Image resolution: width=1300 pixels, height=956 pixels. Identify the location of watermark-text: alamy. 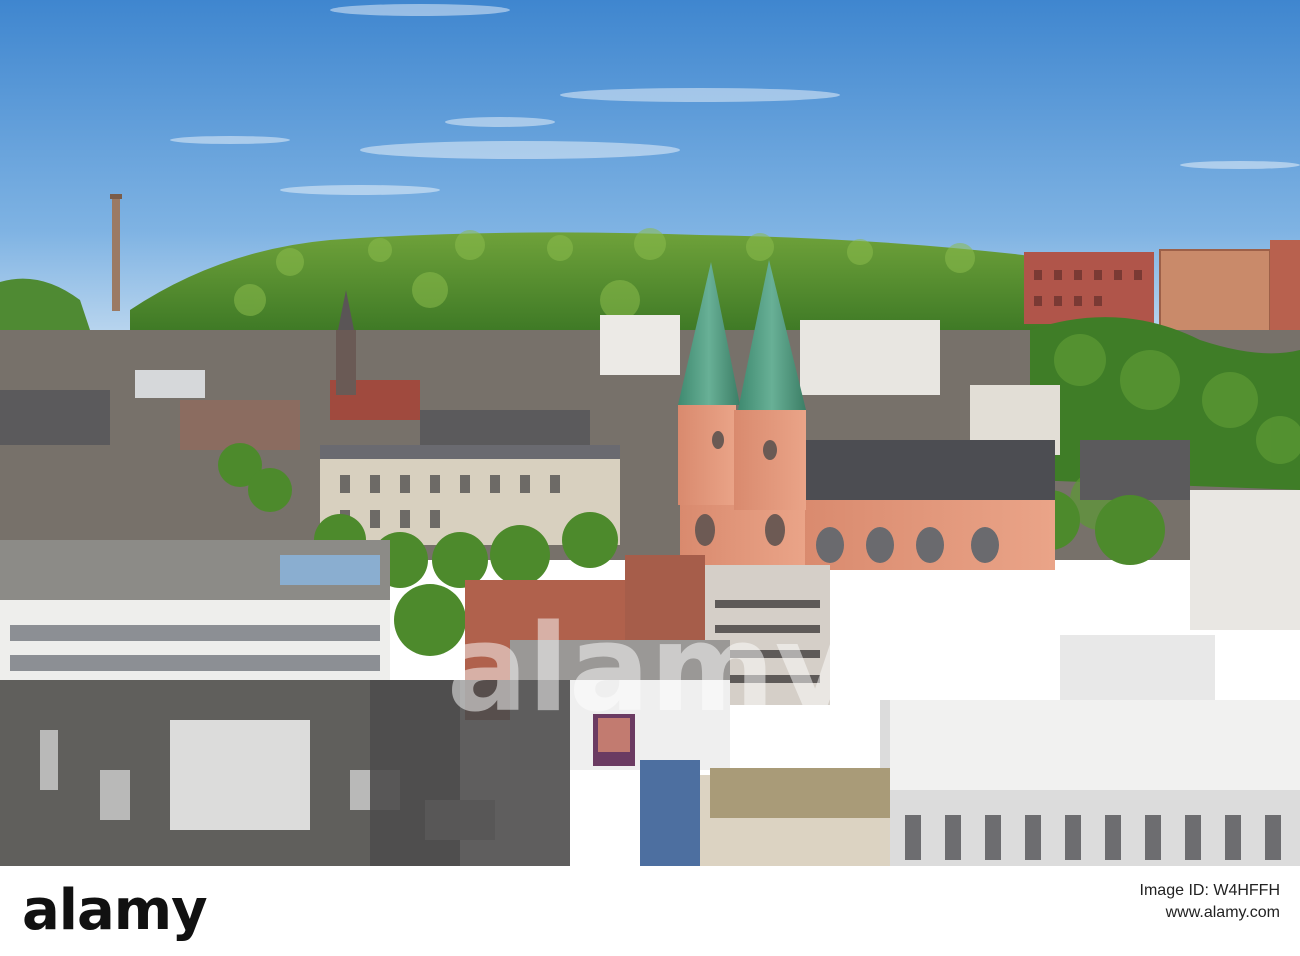
(650, 669).